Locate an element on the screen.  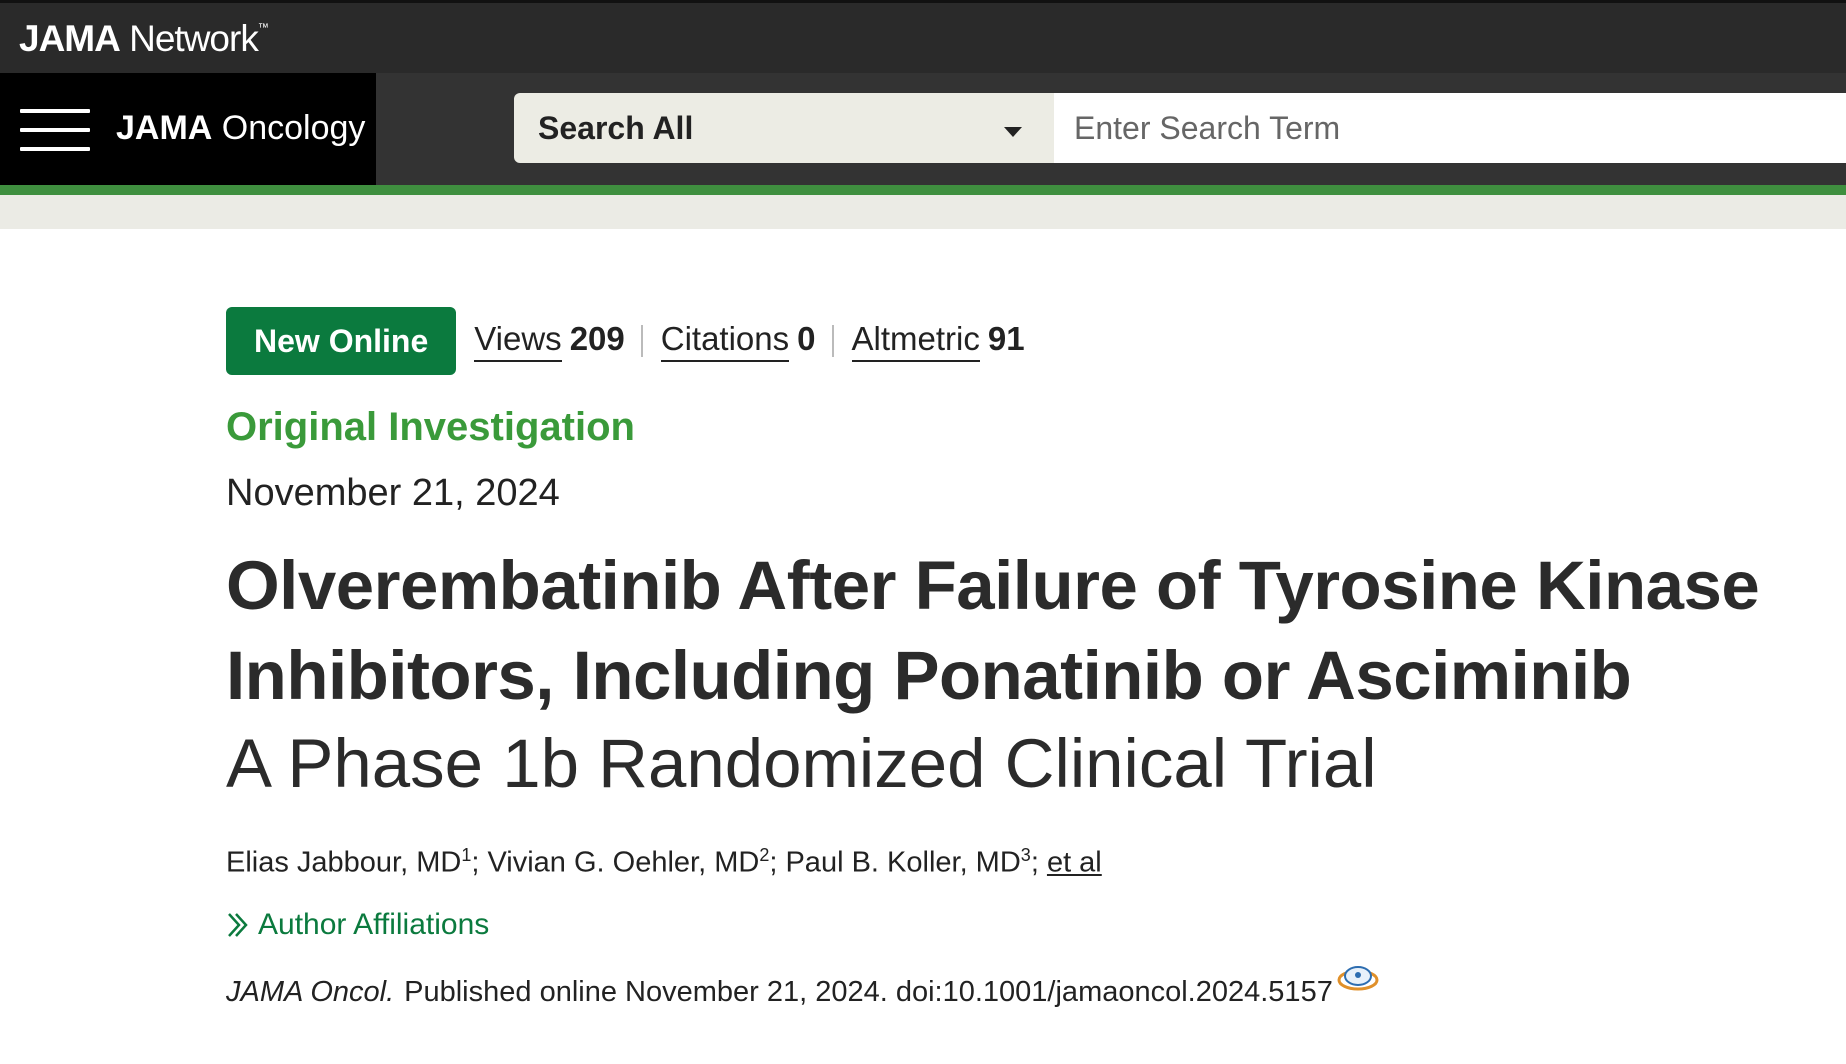
journal-name-bold: JAMA is located at coordinates (164, 128).